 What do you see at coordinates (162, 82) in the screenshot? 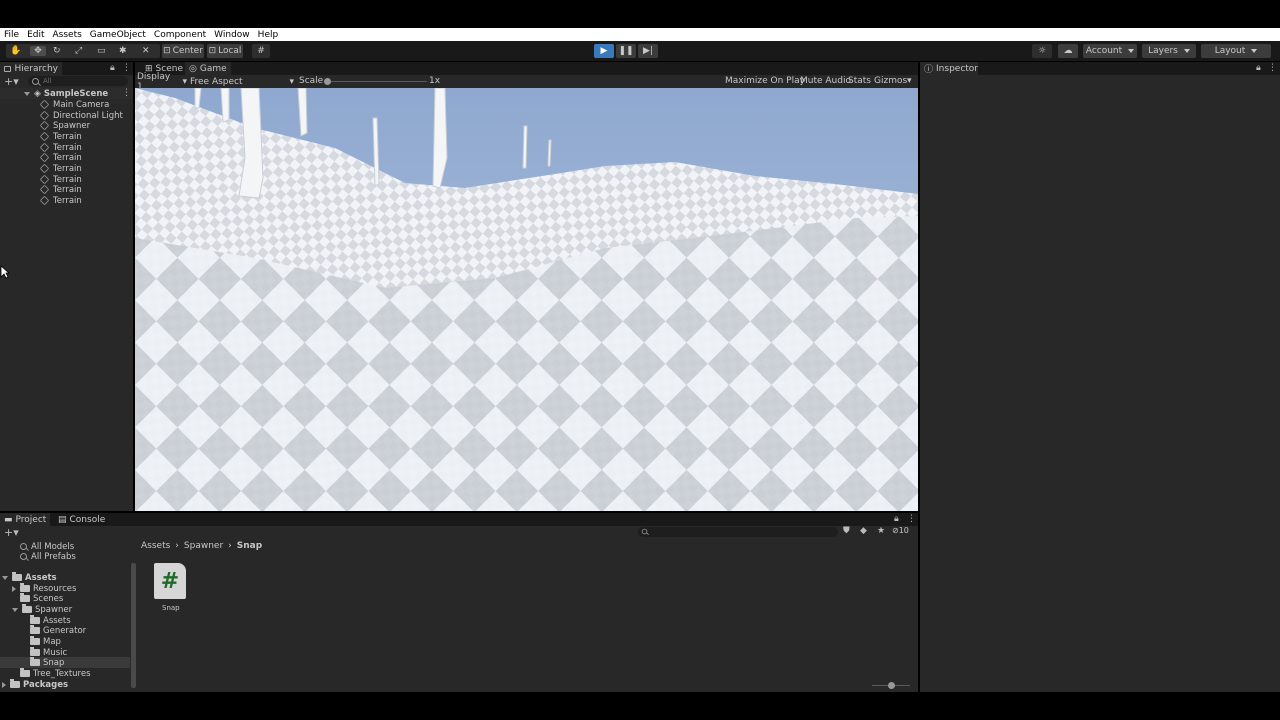
I see `display-dropdown: Display 1 ▾` at bounding box center [162, 82].